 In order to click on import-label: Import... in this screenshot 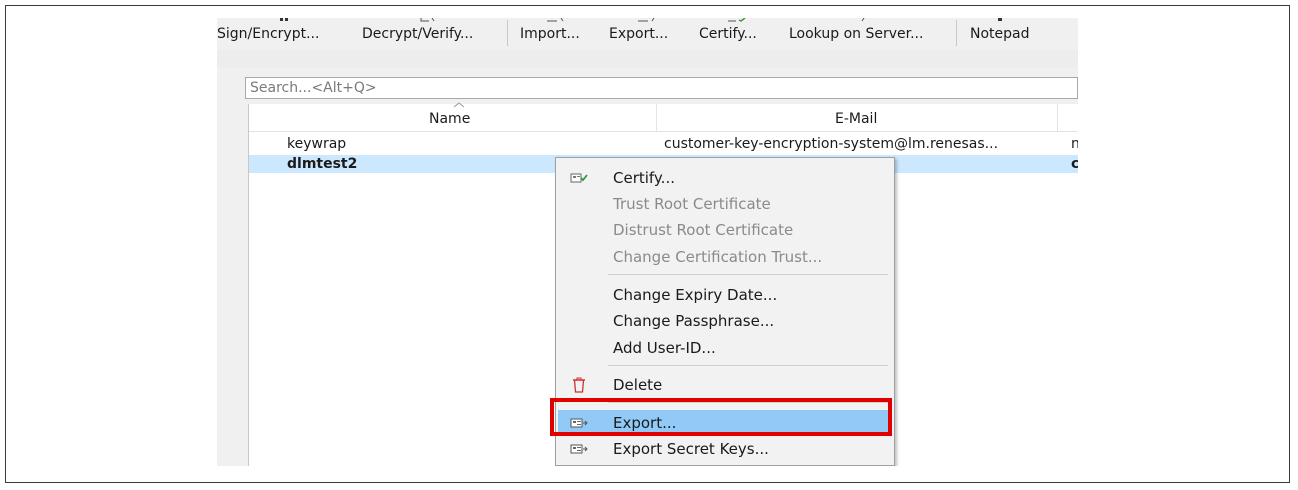, I will do `click(550, 34)`.